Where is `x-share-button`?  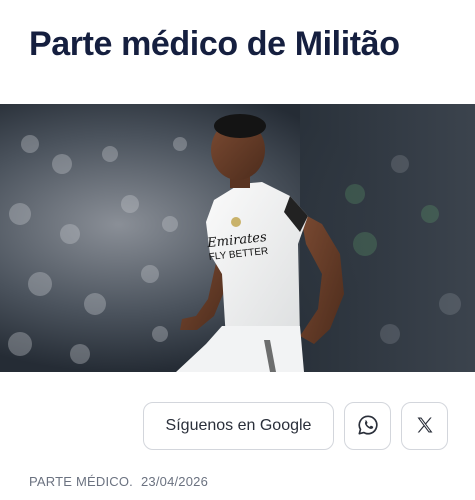
x-share-button is located at coordinates (424, 426).